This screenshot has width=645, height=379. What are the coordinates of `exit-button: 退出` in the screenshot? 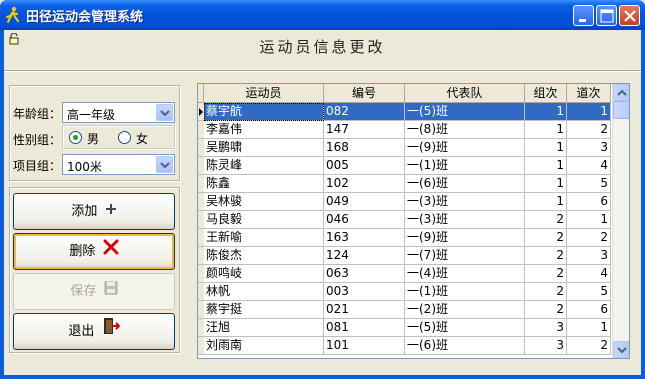 It's located at (94, 331).